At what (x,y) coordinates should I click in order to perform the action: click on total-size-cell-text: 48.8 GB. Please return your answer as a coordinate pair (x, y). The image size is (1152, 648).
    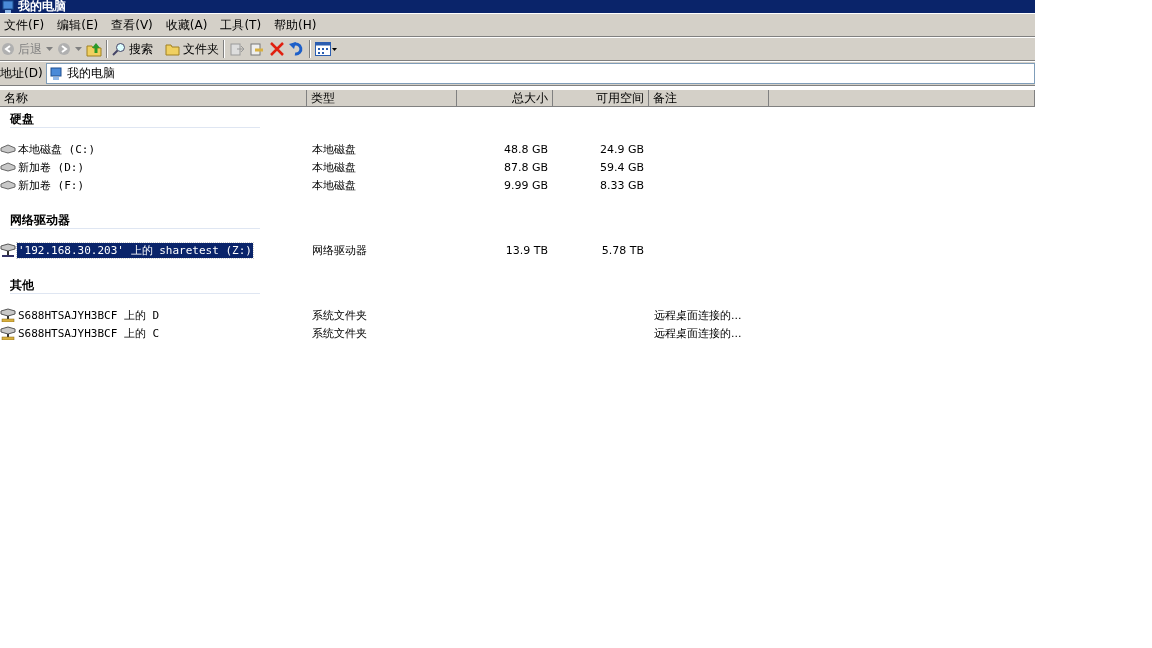
    Looking at the image, I should click on (525, 149).